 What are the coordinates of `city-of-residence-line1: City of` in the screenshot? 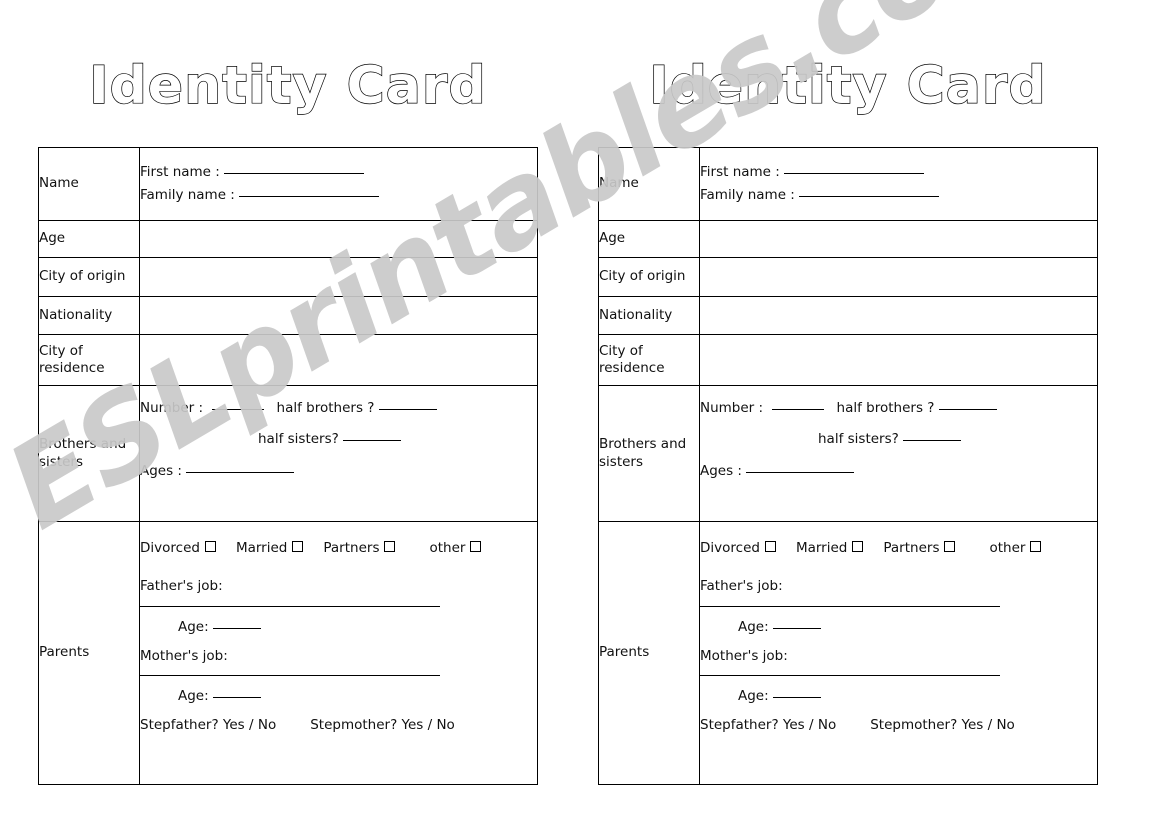 It's located at (61, 350).